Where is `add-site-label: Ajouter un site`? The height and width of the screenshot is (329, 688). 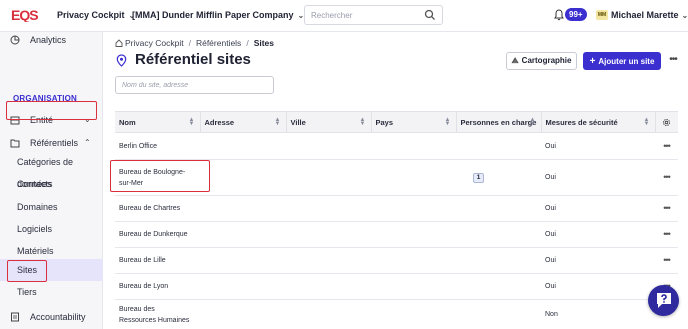
add-site-label: Ajouter un site is located at coordinates (626, 61).